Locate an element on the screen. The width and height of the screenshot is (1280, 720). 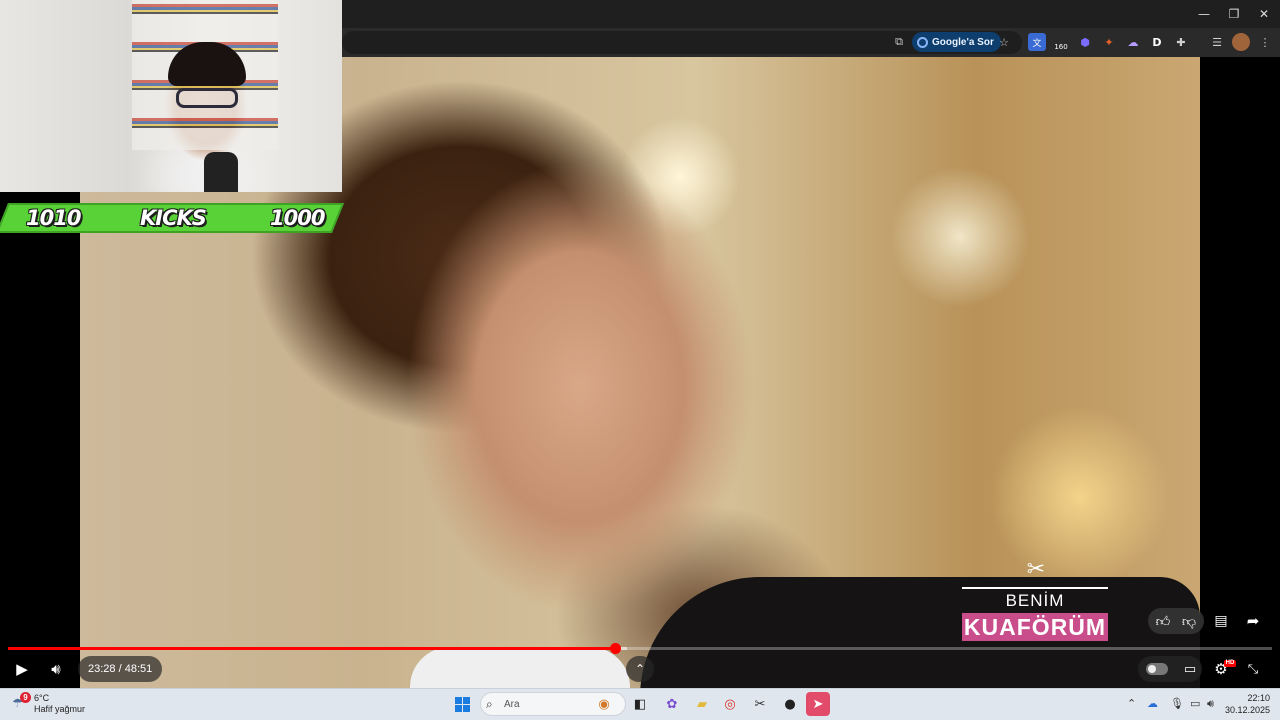
autoplay-toggle-knob is located at coordinates (1152, 669).